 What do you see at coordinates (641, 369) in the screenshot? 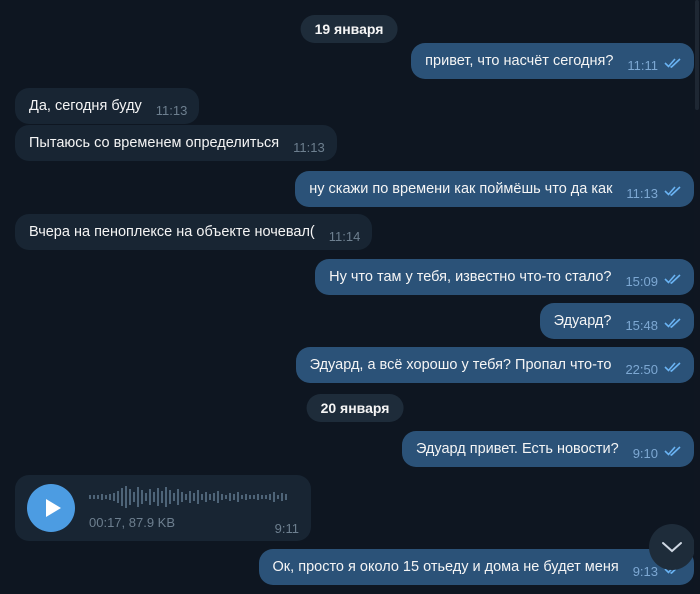
I see `message-time: 22:50` at bounding box center [641, 369].